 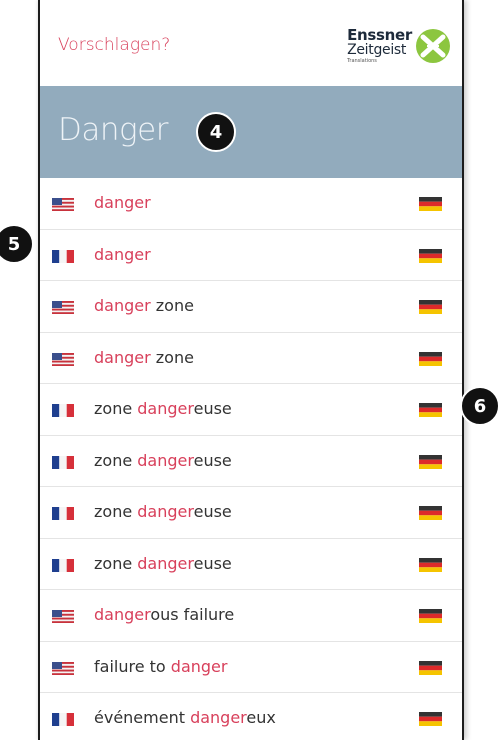 I want to click on logo-text: Enssner Zeitgeist Translations, so click(x=379, y=46).